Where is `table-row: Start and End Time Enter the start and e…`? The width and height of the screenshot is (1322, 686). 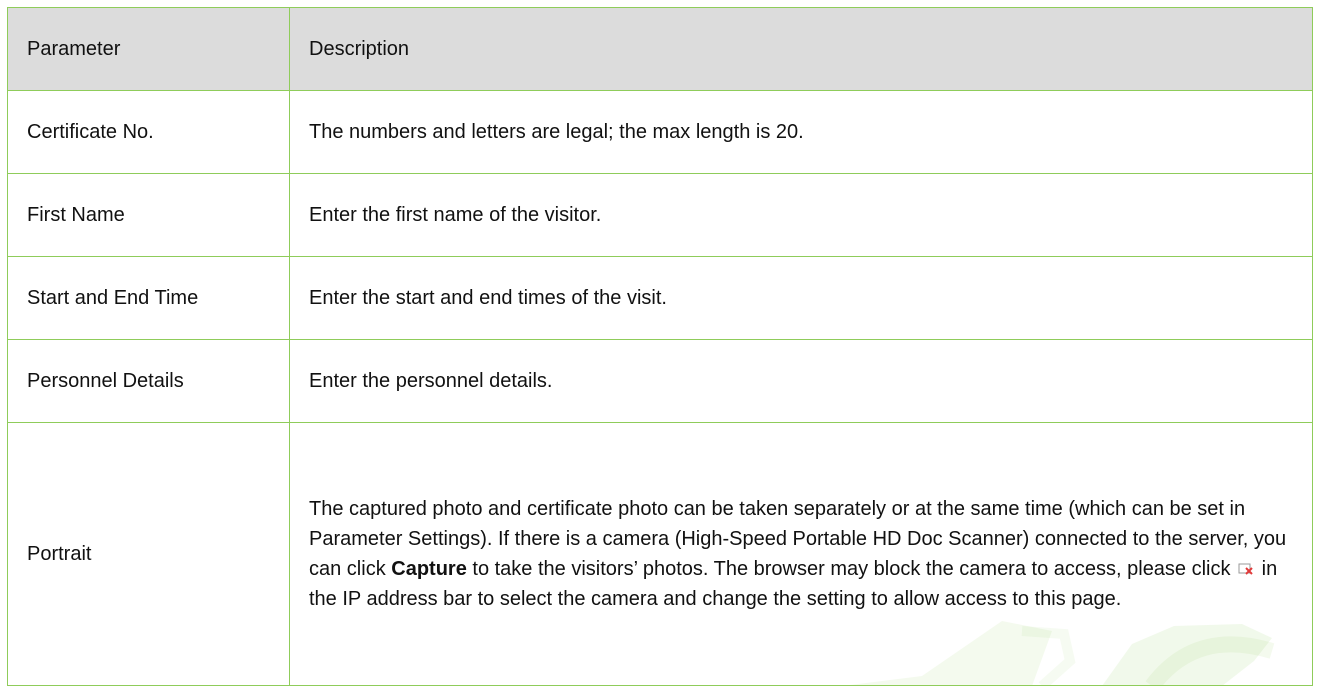
table-row: Start and End Time Enter the start and e… is located at coordinates (660, 298).